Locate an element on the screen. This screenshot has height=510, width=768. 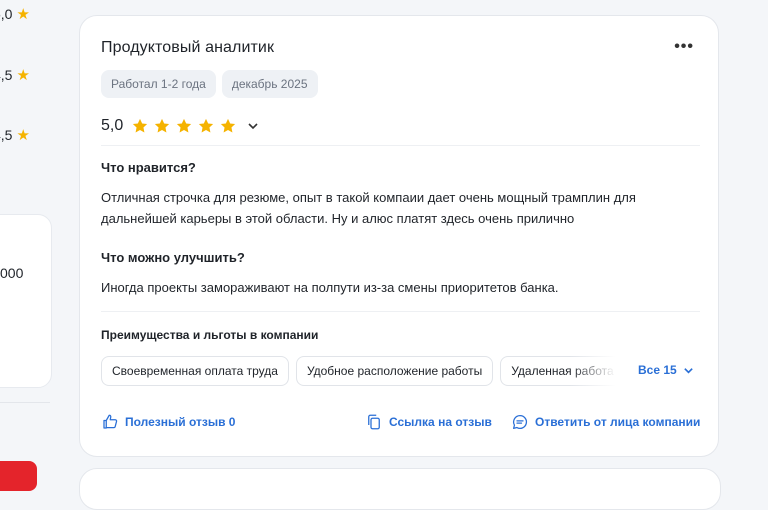
show-all-label: Все 15 is located at coordinates (657, 370).